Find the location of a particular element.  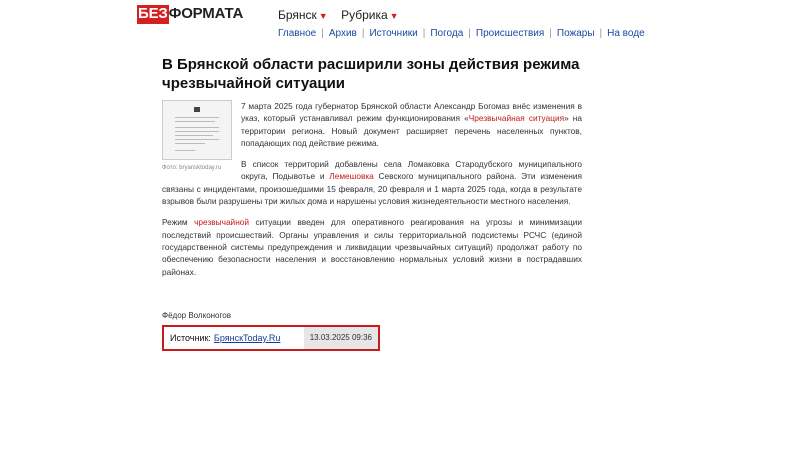

rubric-menu: Рубрика ▼ is located at coordinates (370, 15).